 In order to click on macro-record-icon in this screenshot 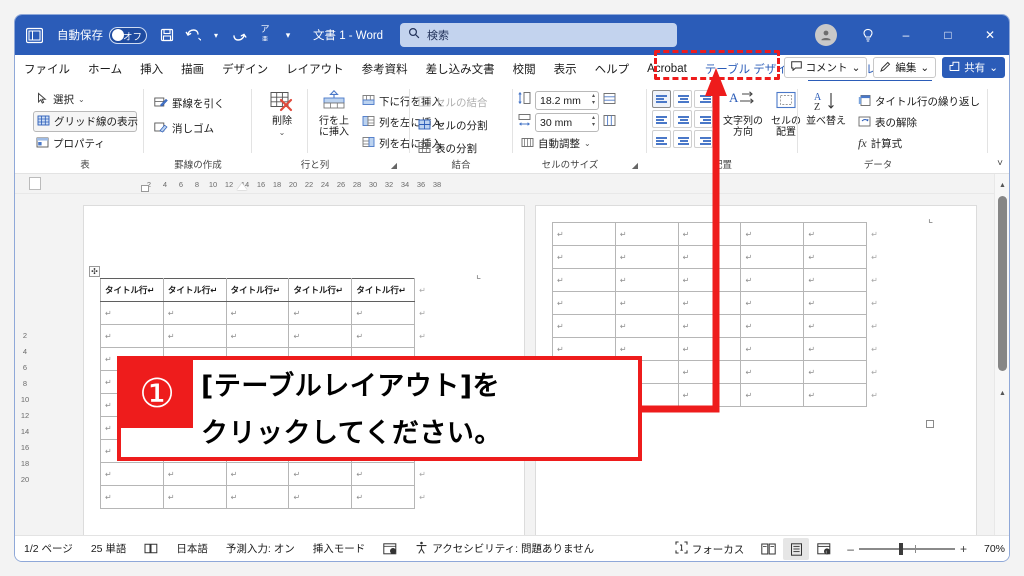, I will do `click(390, 549)`.